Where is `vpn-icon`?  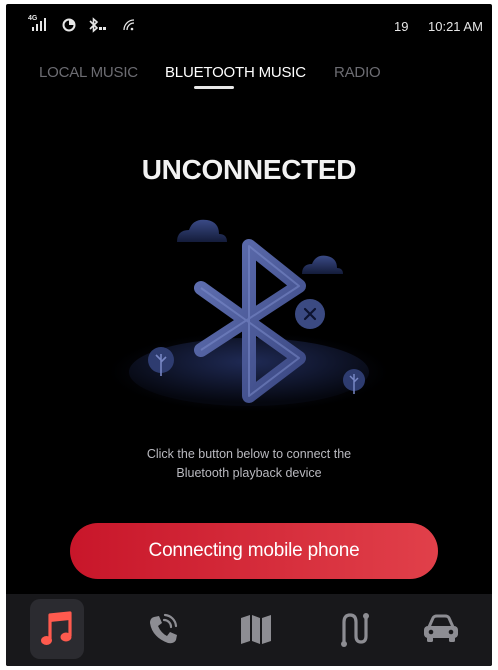
vpn-icon is located at coordinates (69, 25).